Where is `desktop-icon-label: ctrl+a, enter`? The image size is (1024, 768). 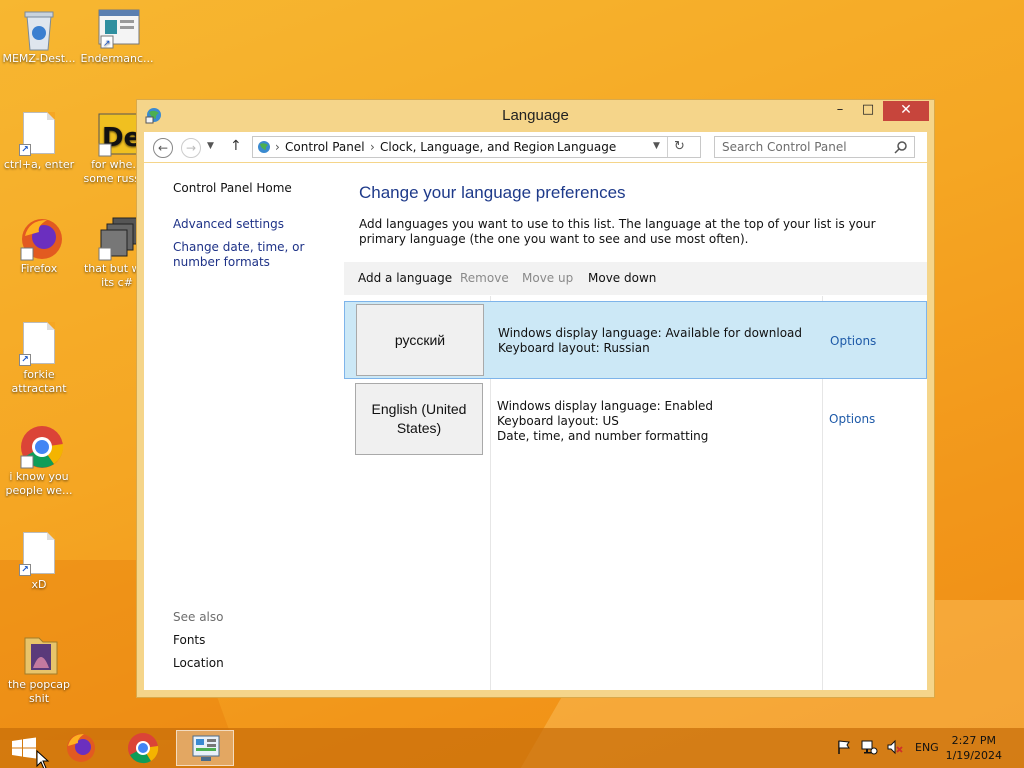 desktop-icon-label: ctrl+a, enter is located at coordinates (39, 164).